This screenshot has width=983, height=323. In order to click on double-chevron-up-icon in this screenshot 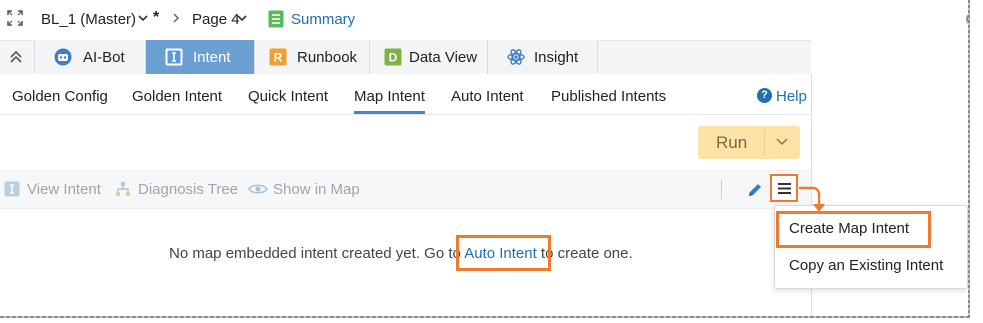, I will do `click(16, 56)`.